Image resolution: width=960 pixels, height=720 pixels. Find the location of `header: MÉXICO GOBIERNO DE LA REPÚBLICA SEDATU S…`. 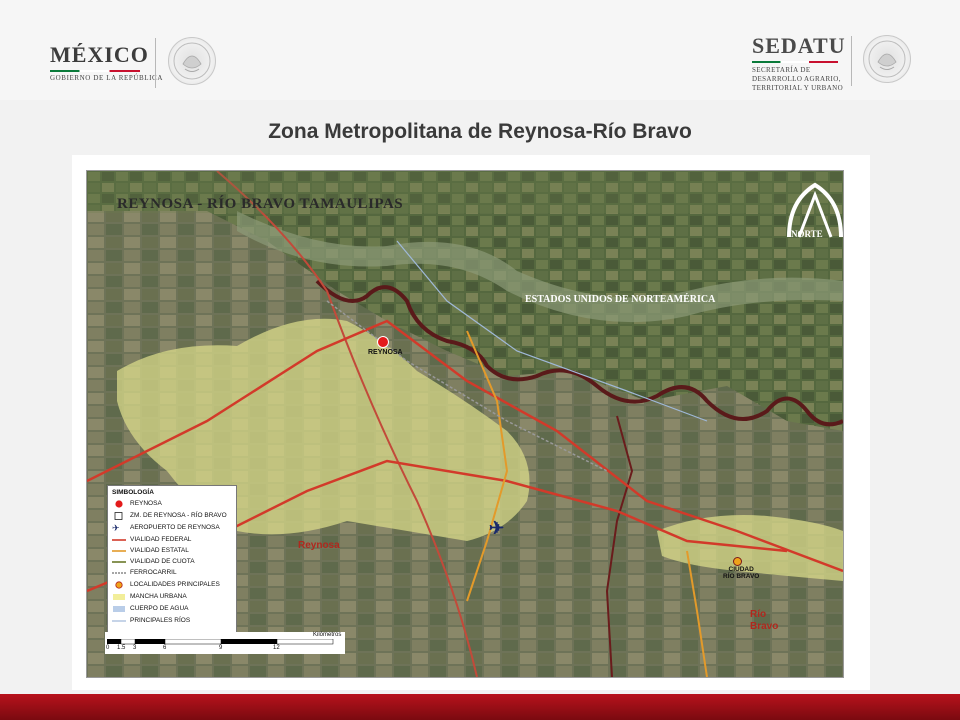

header: MÉXICO GOBIERNO DE LA REPÚBLICA SEDATU S… is located at coordinates (480, 50).